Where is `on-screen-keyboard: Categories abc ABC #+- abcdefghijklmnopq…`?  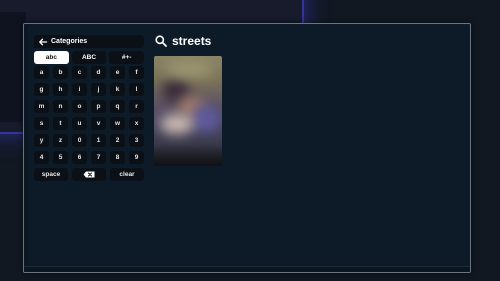 on-screen-keyboard: Categories abc ABC #+- abcdefghijklmnopq… is located at coordinates (89, 108).